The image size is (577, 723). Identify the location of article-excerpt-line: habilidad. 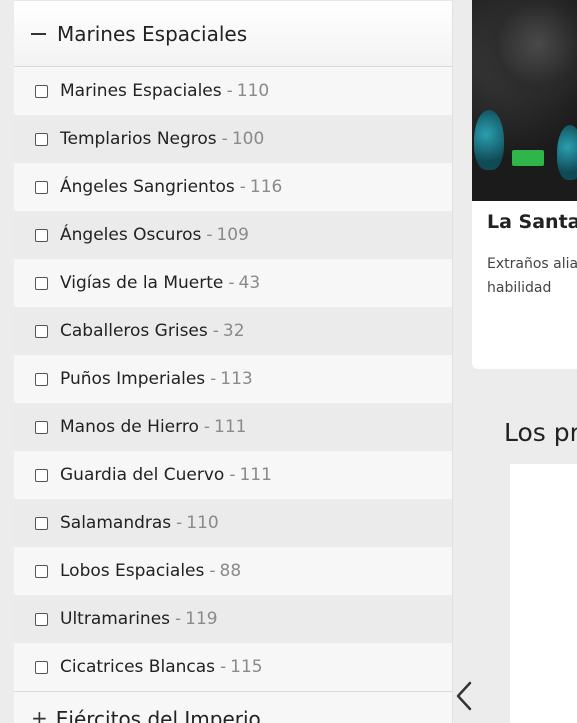
(519, 288).